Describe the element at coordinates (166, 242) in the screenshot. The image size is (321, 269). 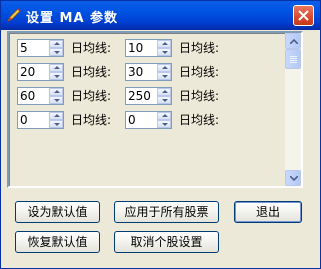
I see `cancel-individual-settings-button: 取消个股设置` at that location.